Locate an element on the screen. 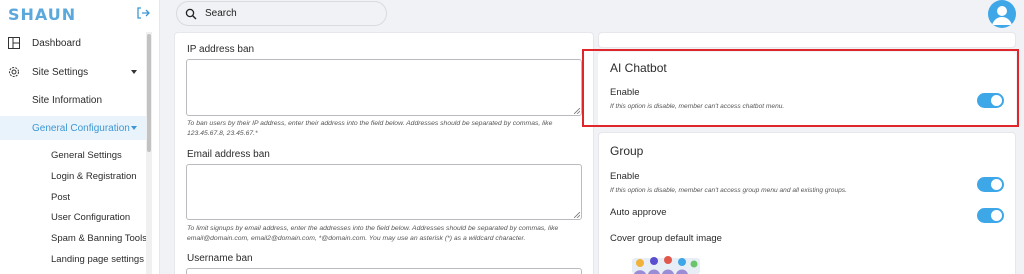 The width and height of the screenshot is (1024, 274). user-avatar is located at coordinates (1002, 14).